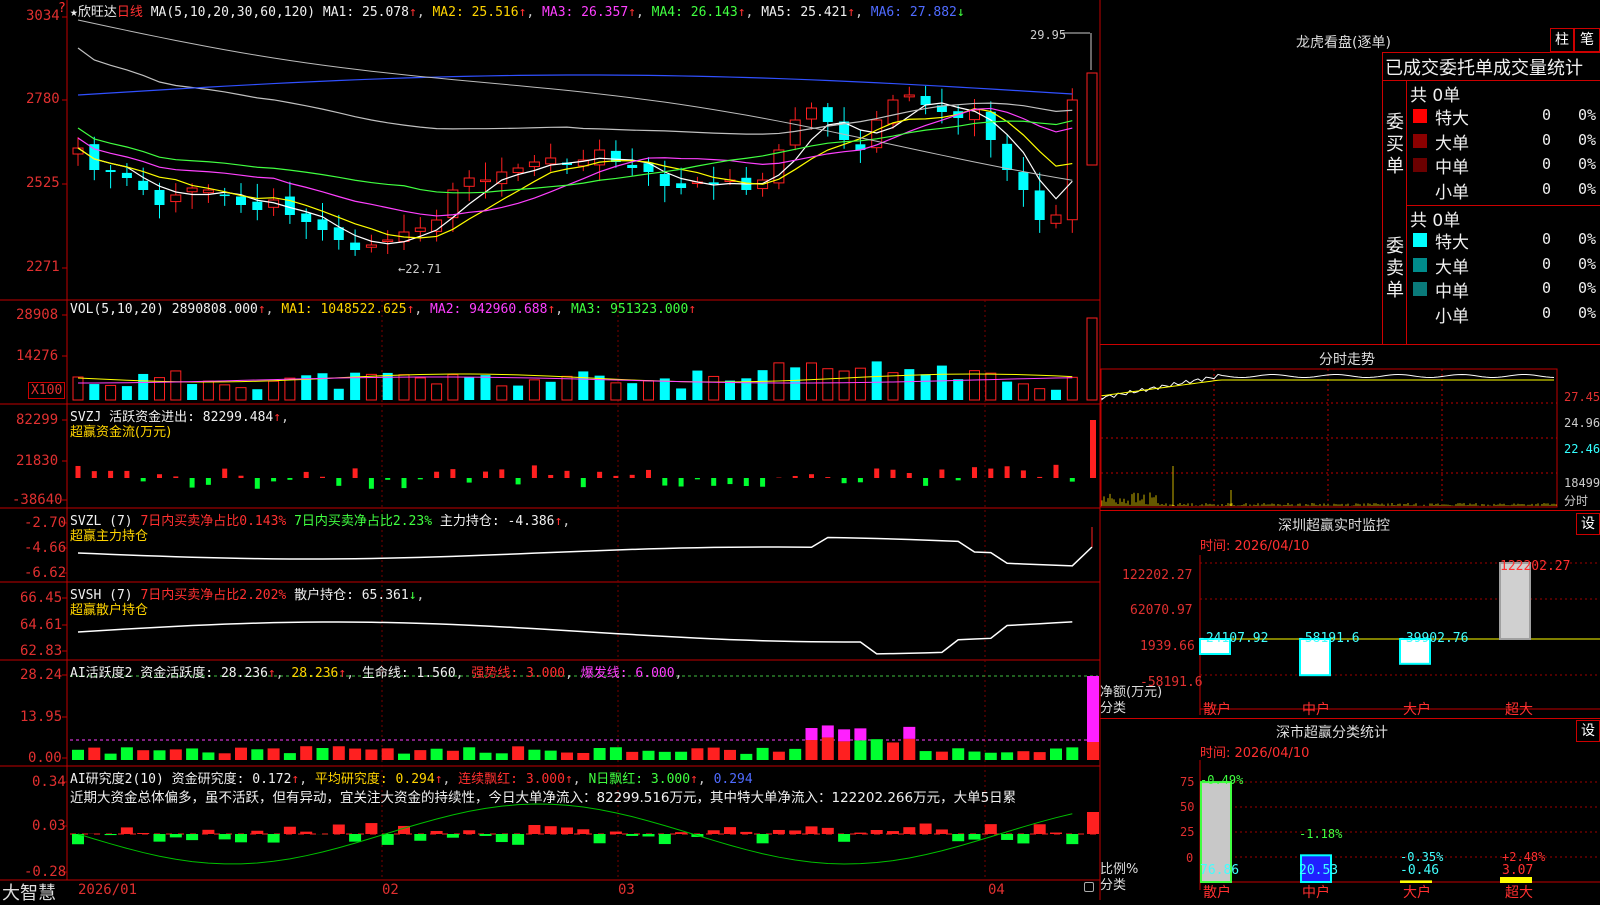 The height and width of the screenshot is (905, 1600). What do you see at coordinates (180, 779) in the screenshot?
I see `ai-research-title: AI研究度2(10) 资金研究度: 0.172` at bounding box center [180, 779].